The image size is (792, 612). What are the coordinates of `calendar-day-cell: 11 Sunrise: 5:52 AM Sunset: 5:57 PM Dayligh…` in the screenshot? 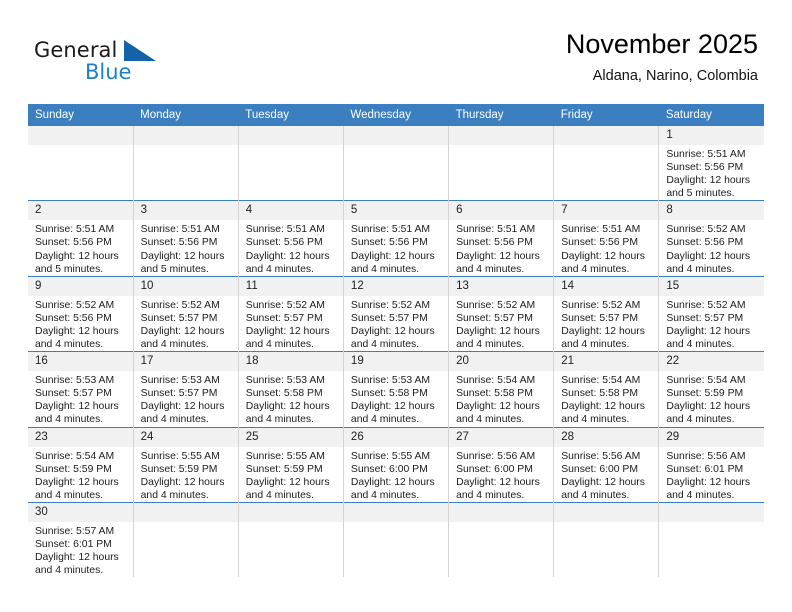 It's located at (291, 313).